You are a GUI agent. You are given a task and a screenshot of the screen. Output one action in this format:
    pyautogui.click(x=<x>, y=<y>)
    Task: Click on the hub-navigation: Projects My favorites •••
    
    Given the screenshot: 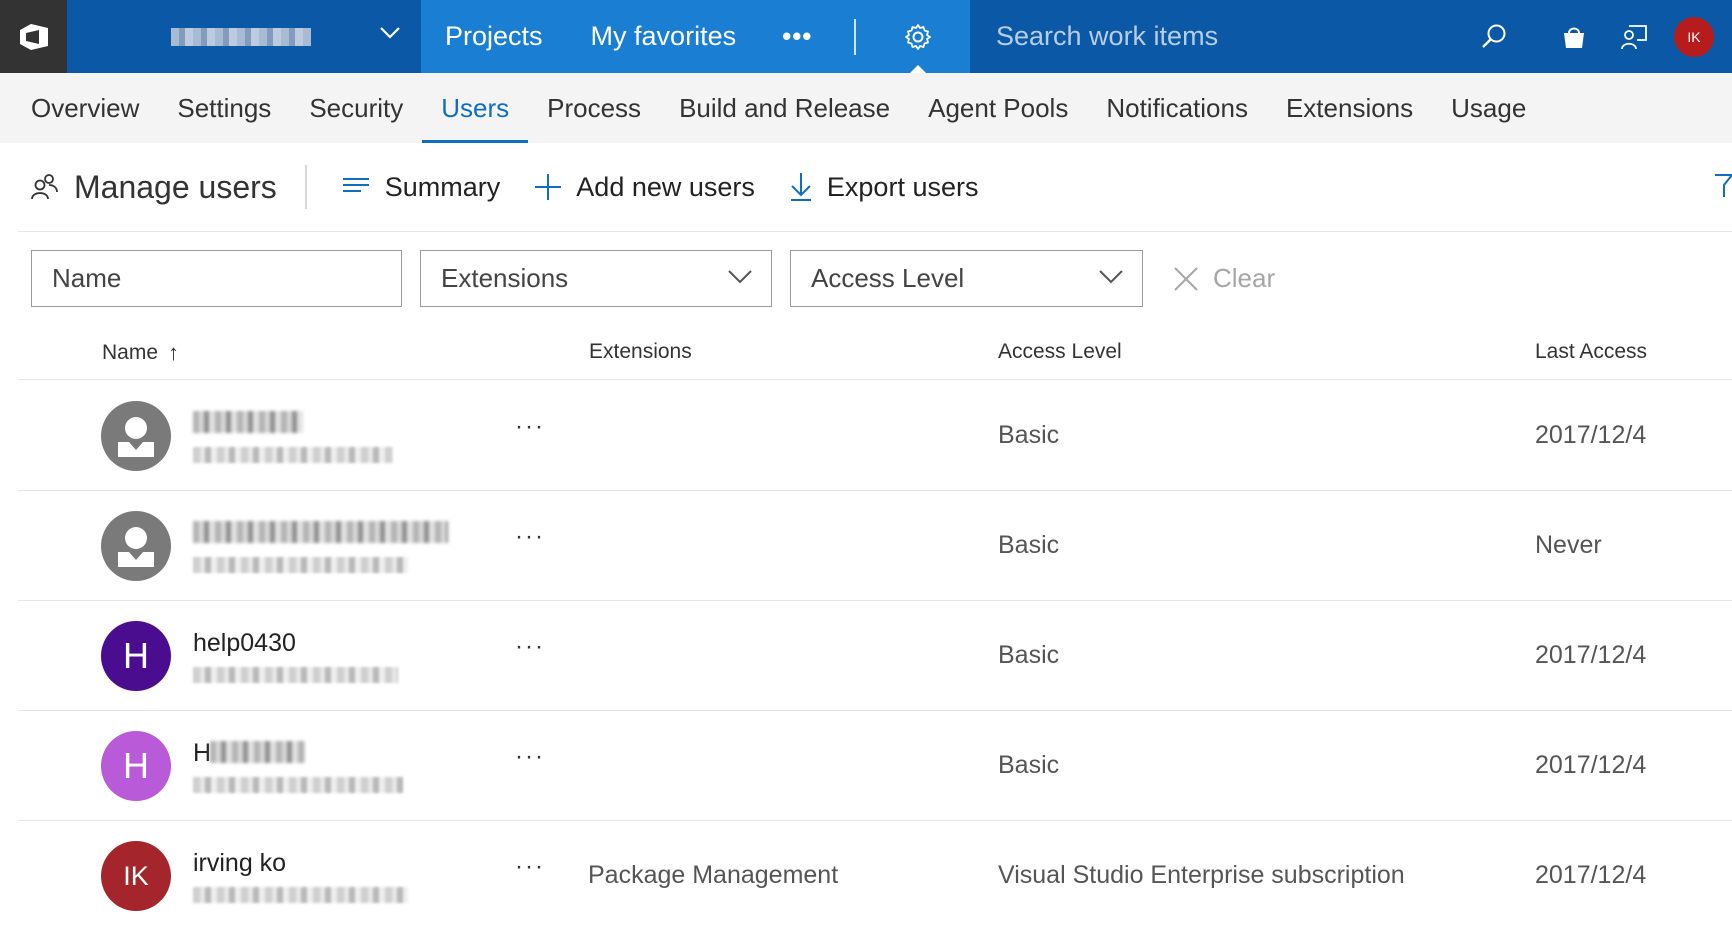 What is the action you would take?
    pyautogui.click(x=695, y=36)
    